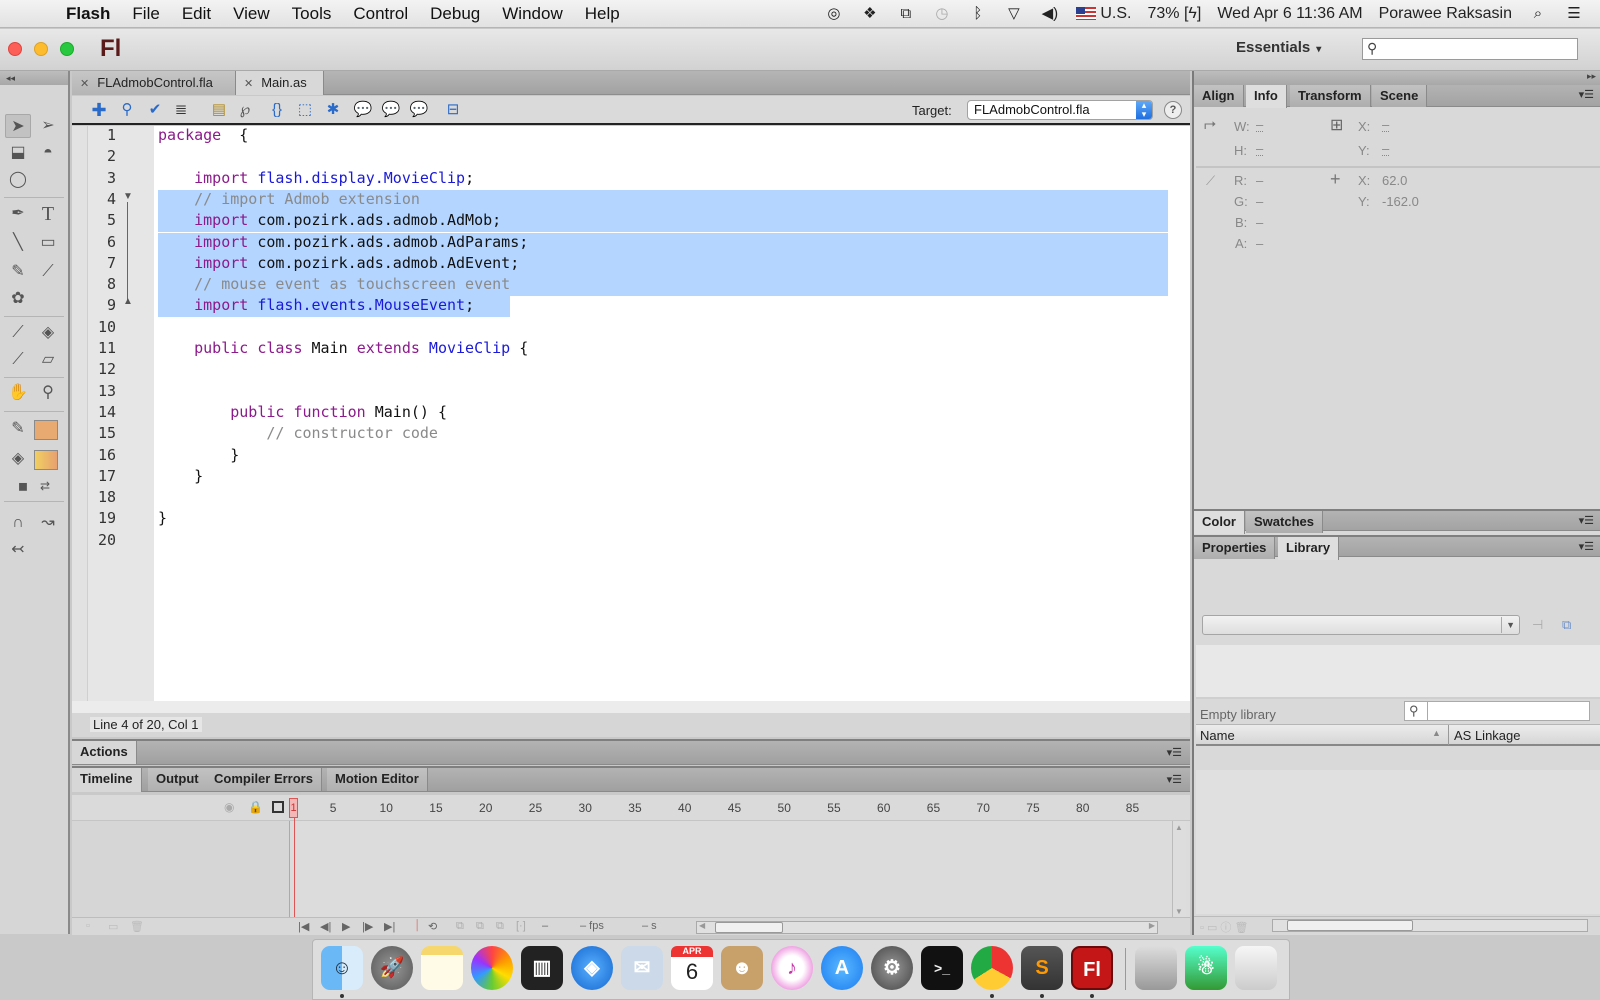  Describe the element at coordinates (103, 242) in the screenshot. I see `line-number: 6` at that location.